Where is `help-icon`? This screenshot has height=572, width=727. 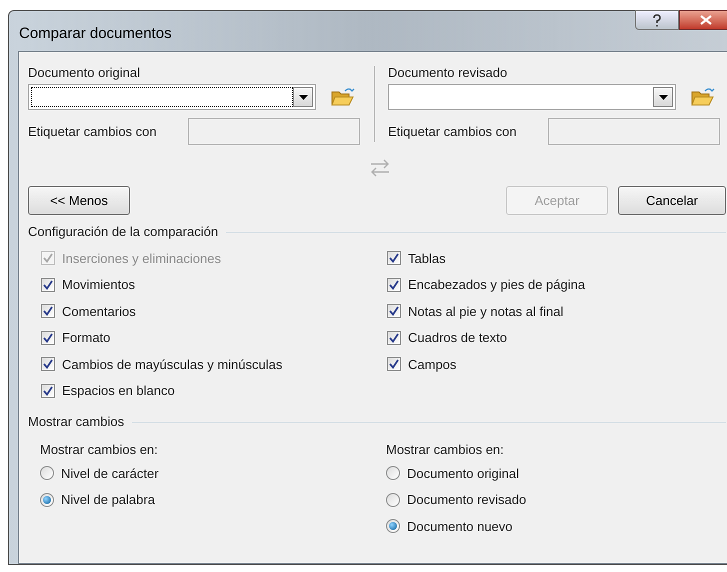 help-icon is located at coordinates (657, 20).